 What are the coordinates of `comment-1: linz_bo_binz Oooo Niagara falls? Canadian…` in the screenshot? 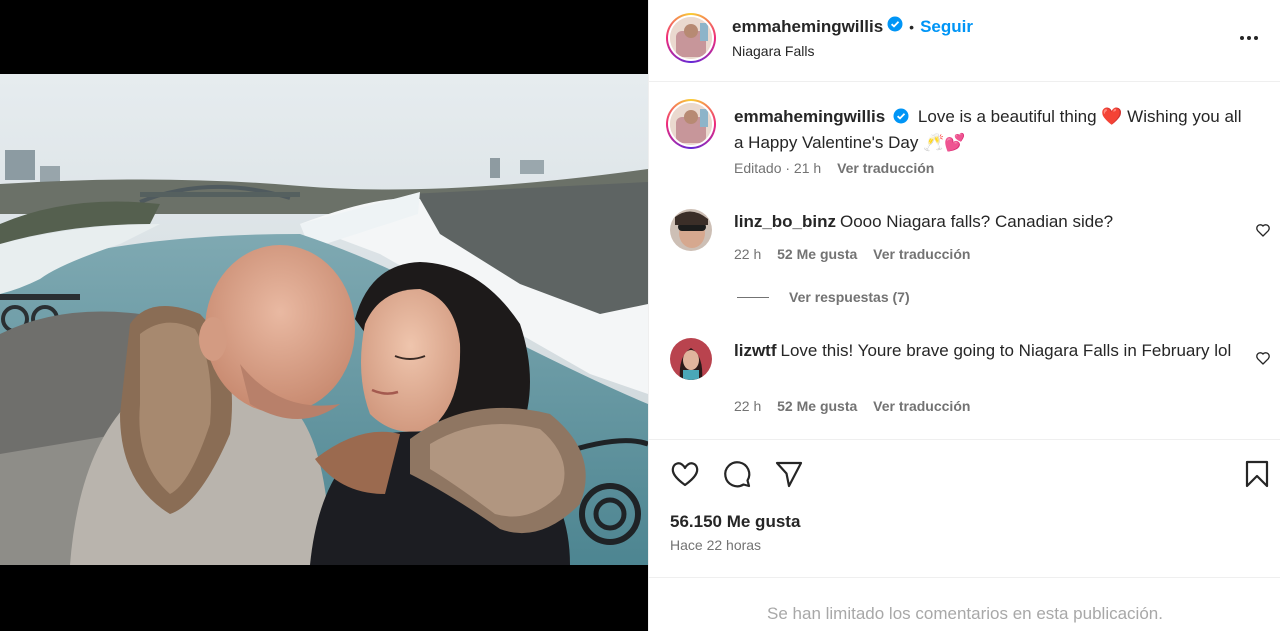 It's located at (979, 222).